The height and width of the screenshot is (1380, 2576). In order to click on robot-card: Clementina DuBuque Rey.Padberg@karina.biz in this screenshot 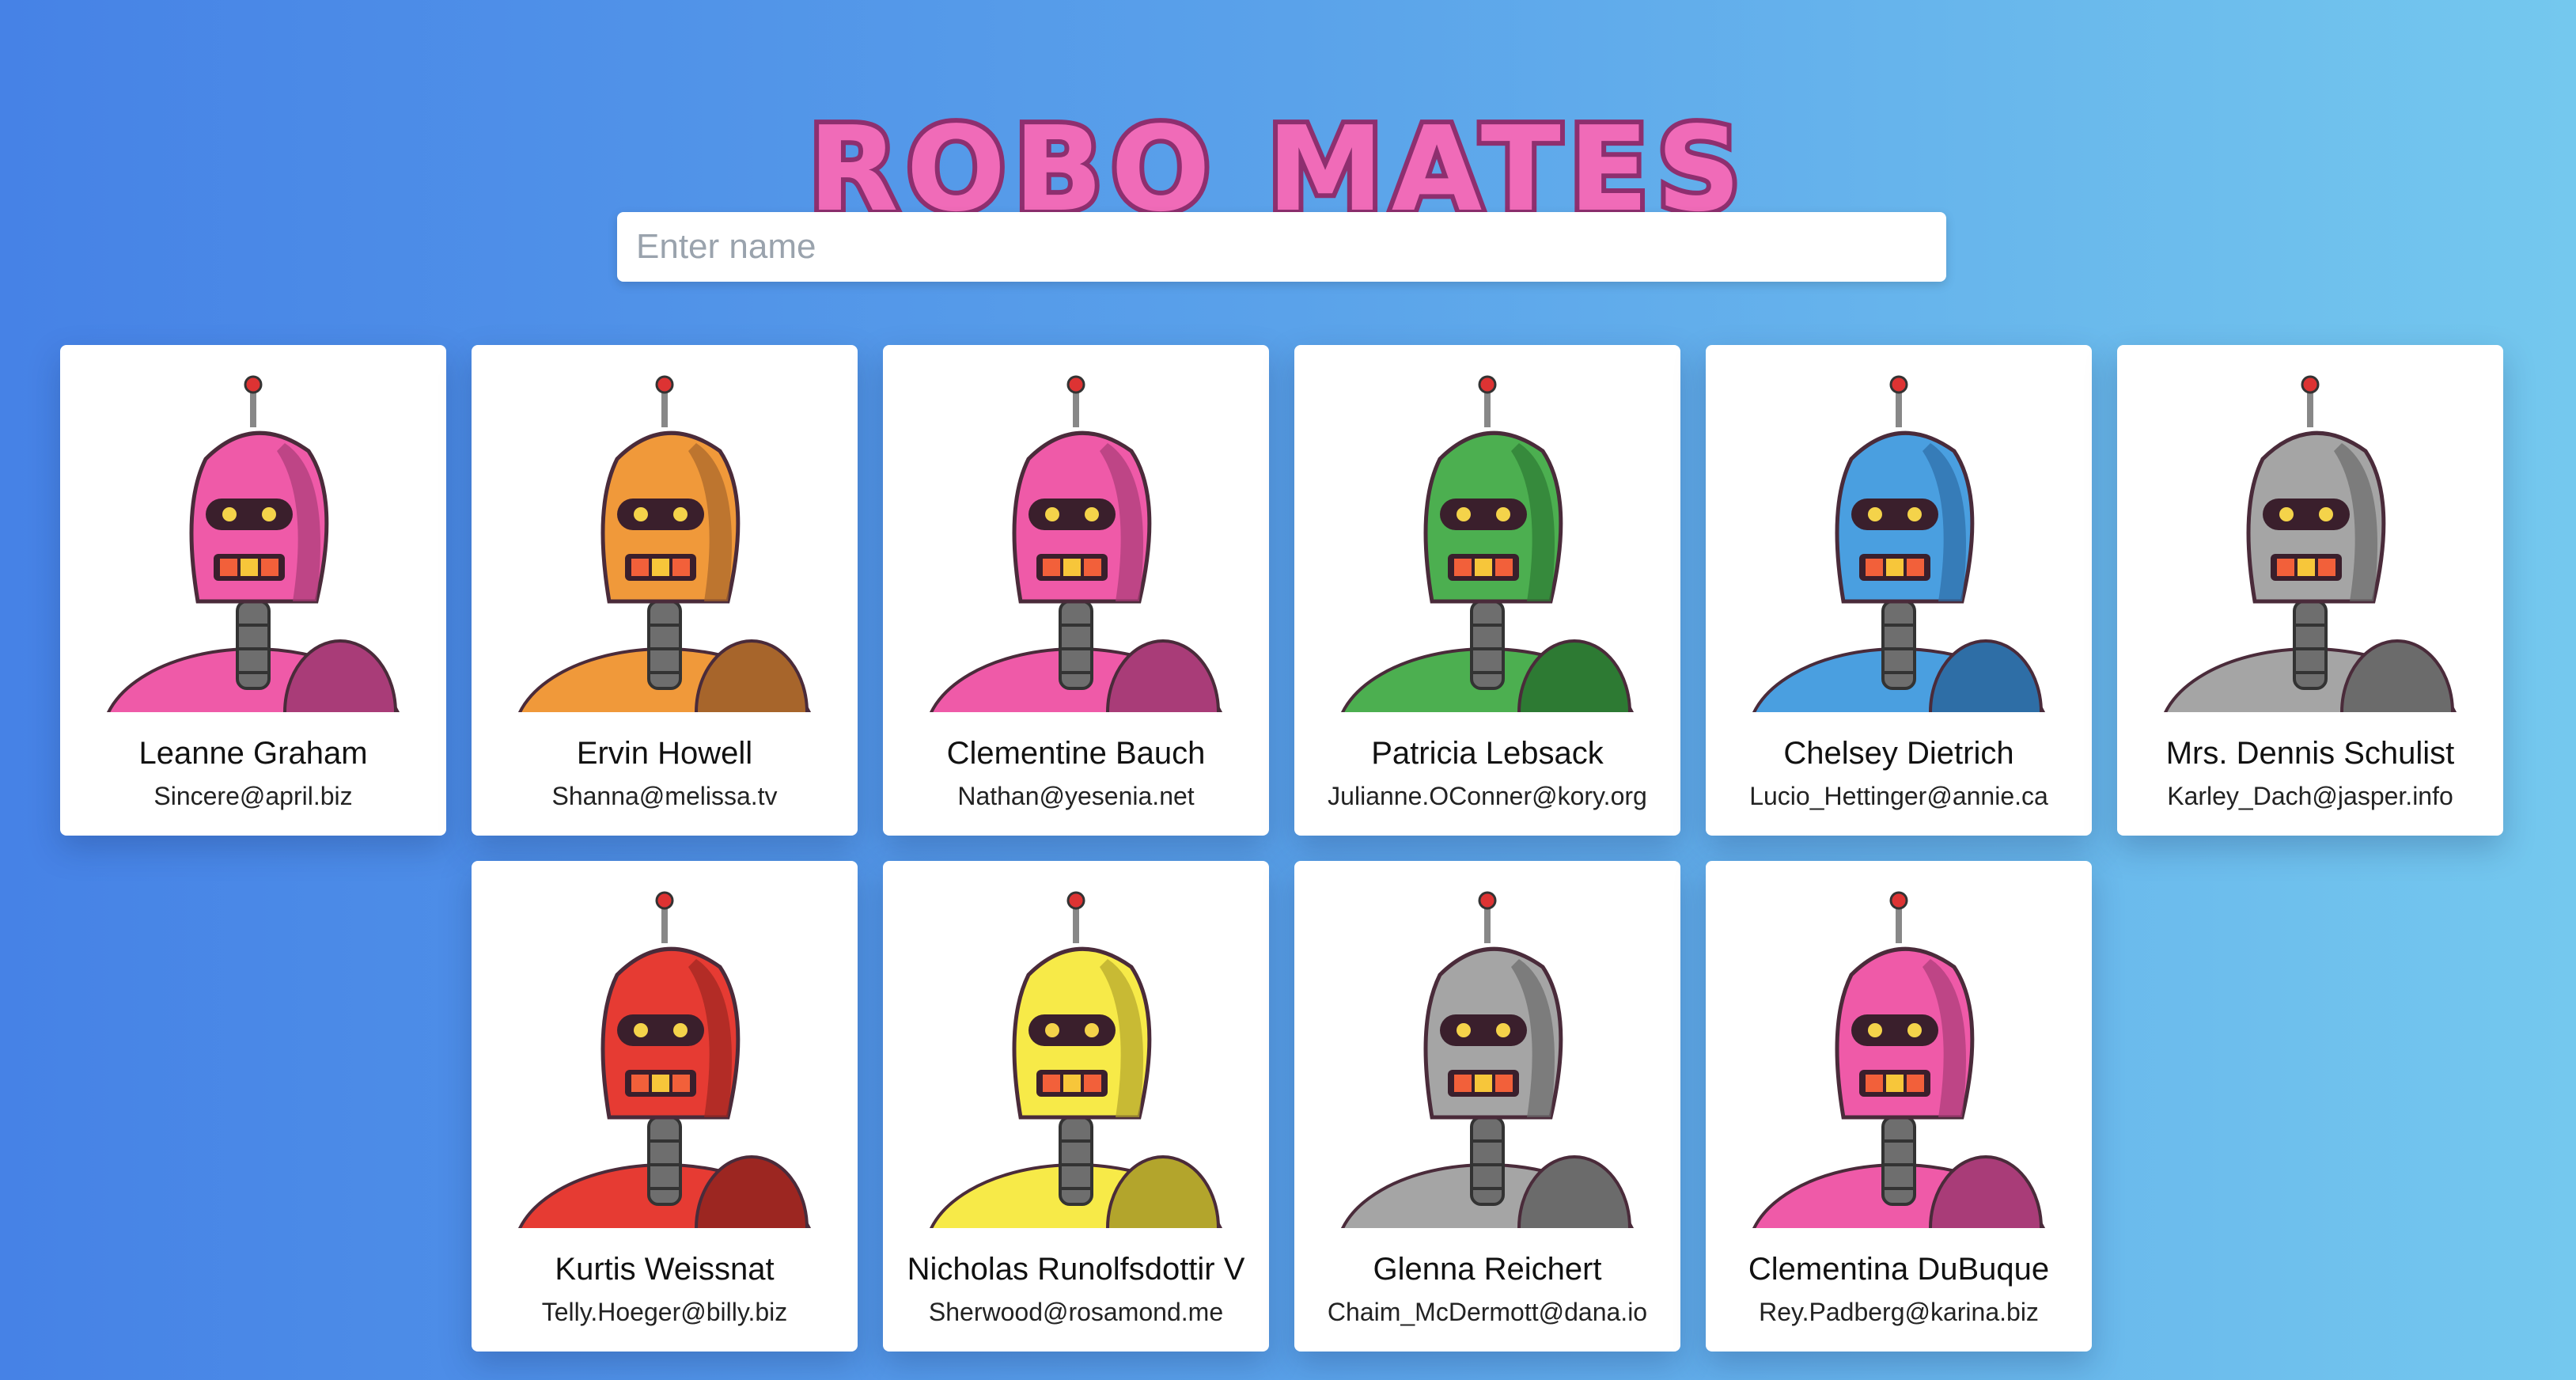, I will do `click(1899, 1107)`.